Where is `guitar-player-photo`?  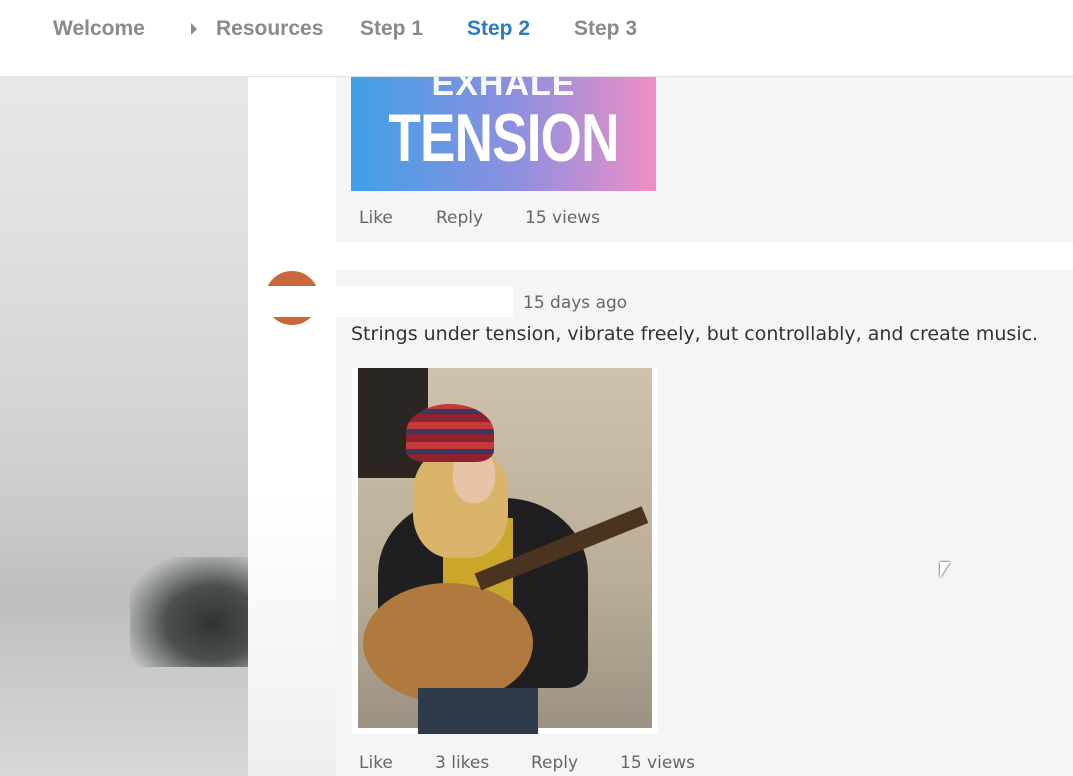 guitar-player-photo is located at coordinates (505, 551).